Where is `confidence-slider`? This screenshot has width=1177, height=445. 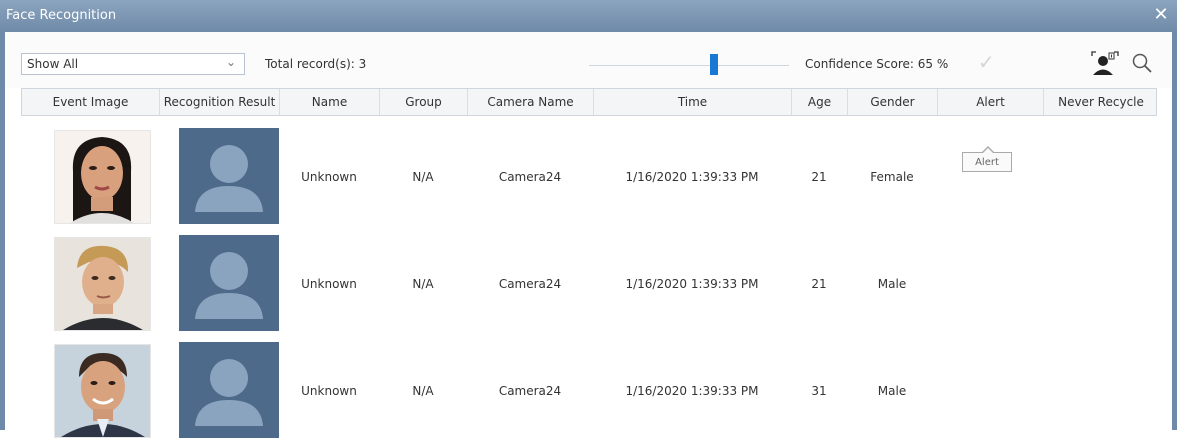
confidence-slider is located at coordinates (689, 64).